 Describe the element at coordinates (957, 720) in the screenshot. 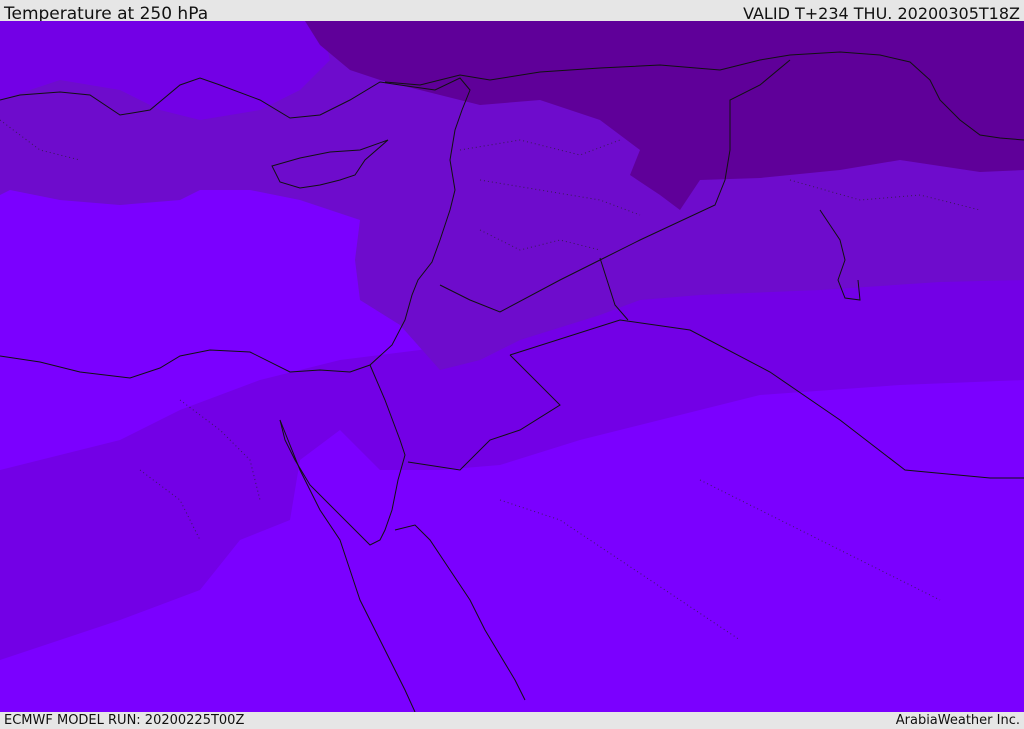

I see `brand-label: ArabiaWeather Inc.` at that location.